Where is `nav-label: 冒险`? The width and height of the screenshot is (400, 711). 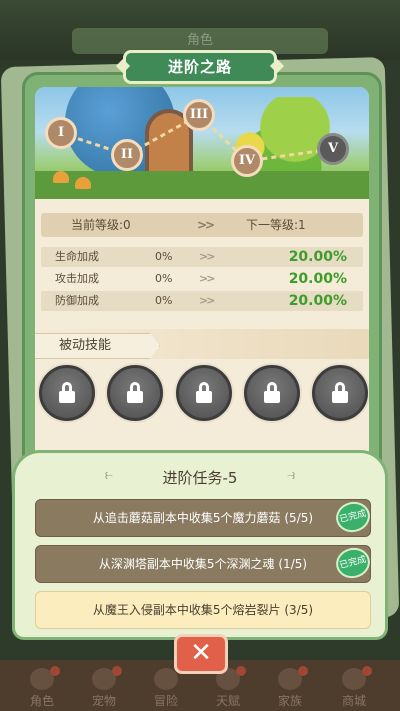
nav-label: 冒险 is located at coordinates (165, 701).